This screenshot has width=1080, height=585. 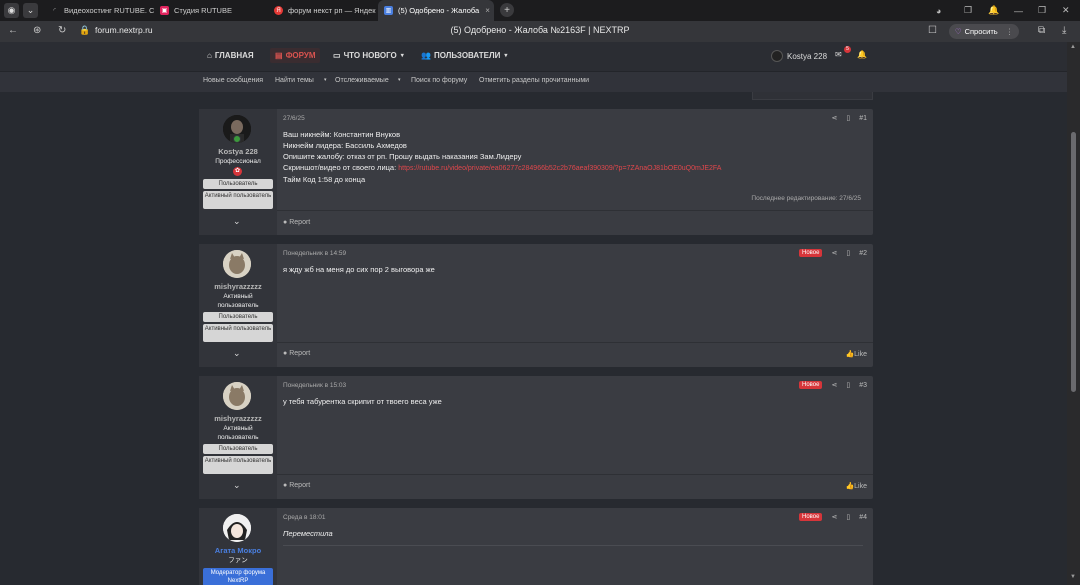 I want to click on collections-icon: ❐, so click(x=968, y=10).